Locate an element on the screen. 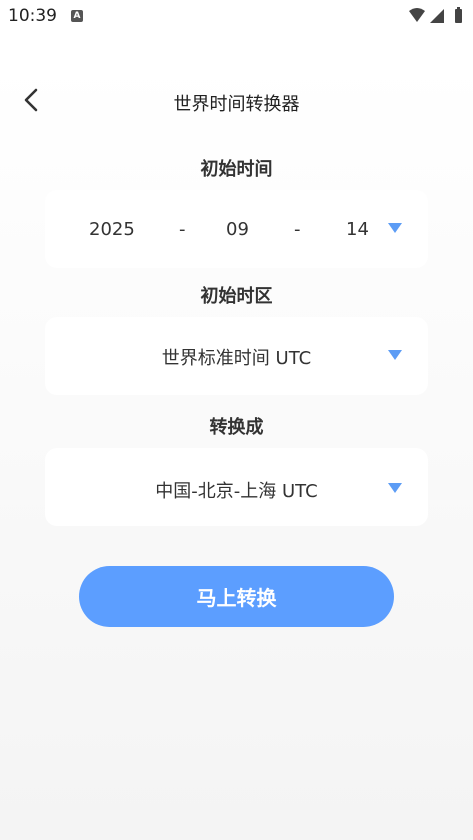  notification-icon: A is located at coordinates (77, 16).